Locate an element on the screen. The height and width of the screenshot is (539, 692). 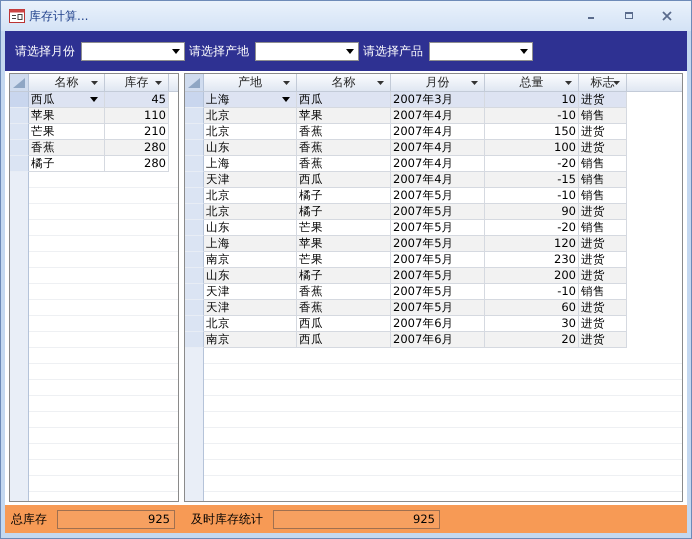
table-cell: 南京 is located at coordinates (250, 340).